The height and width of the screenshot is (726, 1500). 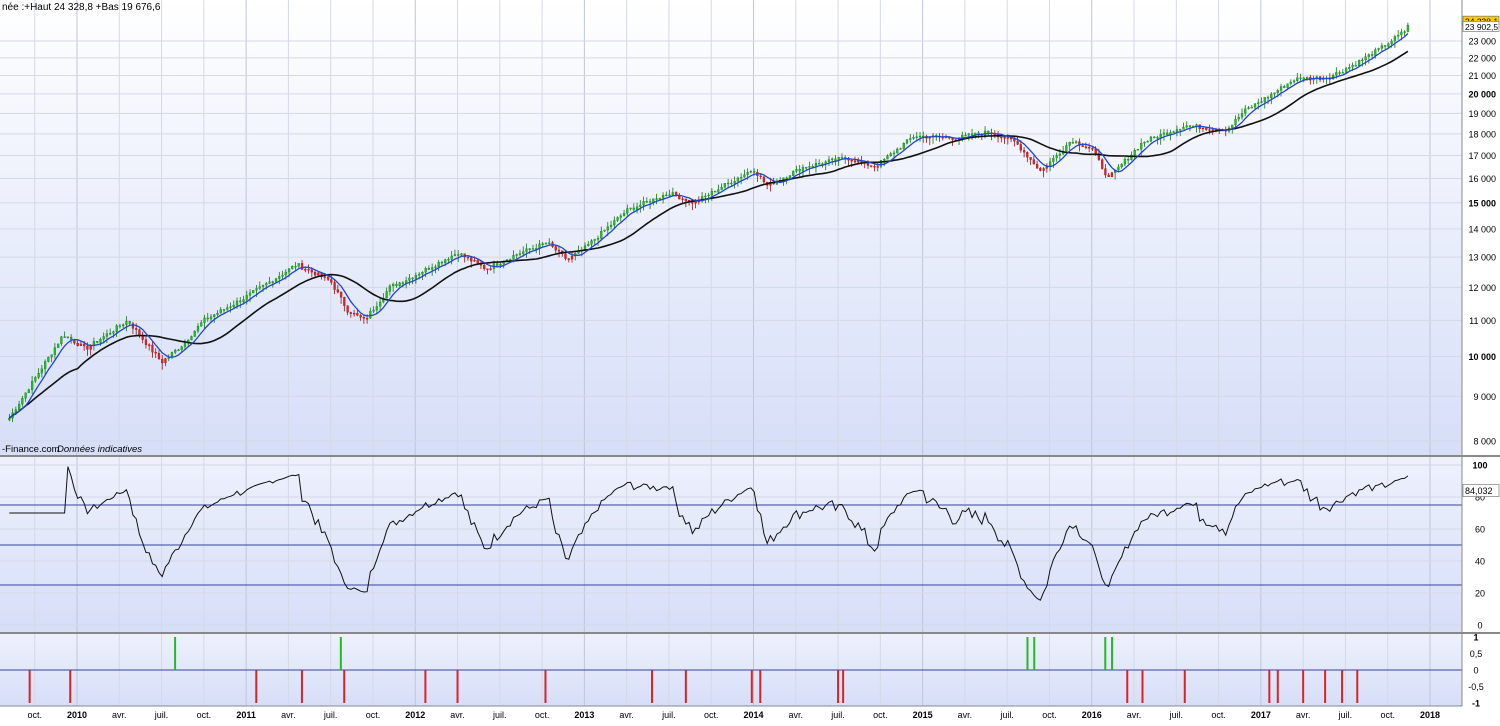 What do you see at coordinates (1480, 594) in the screenshot?
I see `rsi-tick-label: 20` at bounding box center [1480, 594].